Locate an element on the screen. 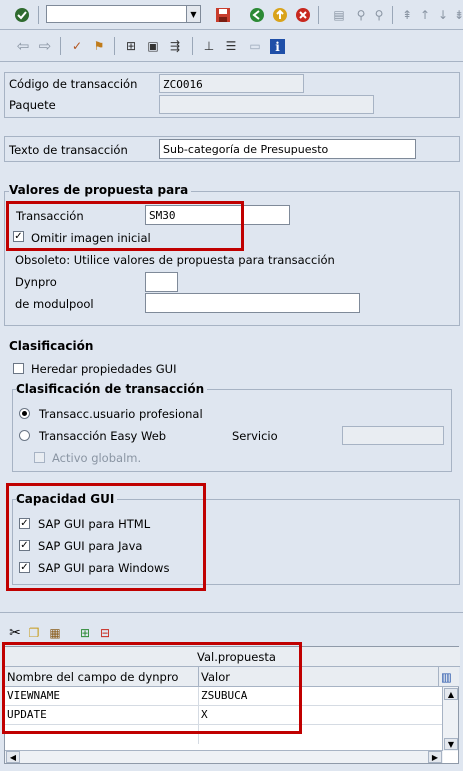 This screenshot has width=463, height=771. tcode-label: Código de transacción is located at coordinates (73, 84).